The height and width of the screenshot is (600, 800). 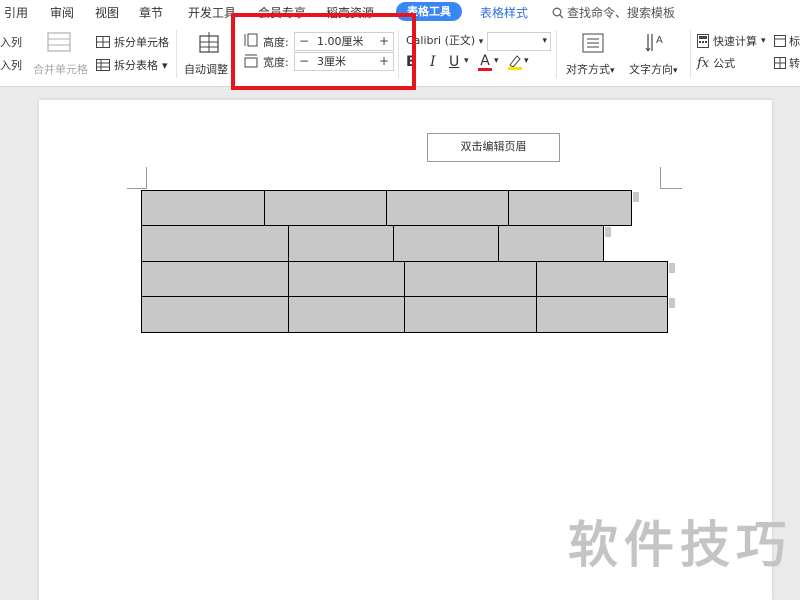 What do you see at coordinates (593, 43) in the screenshot?
I see `align-icon` at bounding box center [593, 43].